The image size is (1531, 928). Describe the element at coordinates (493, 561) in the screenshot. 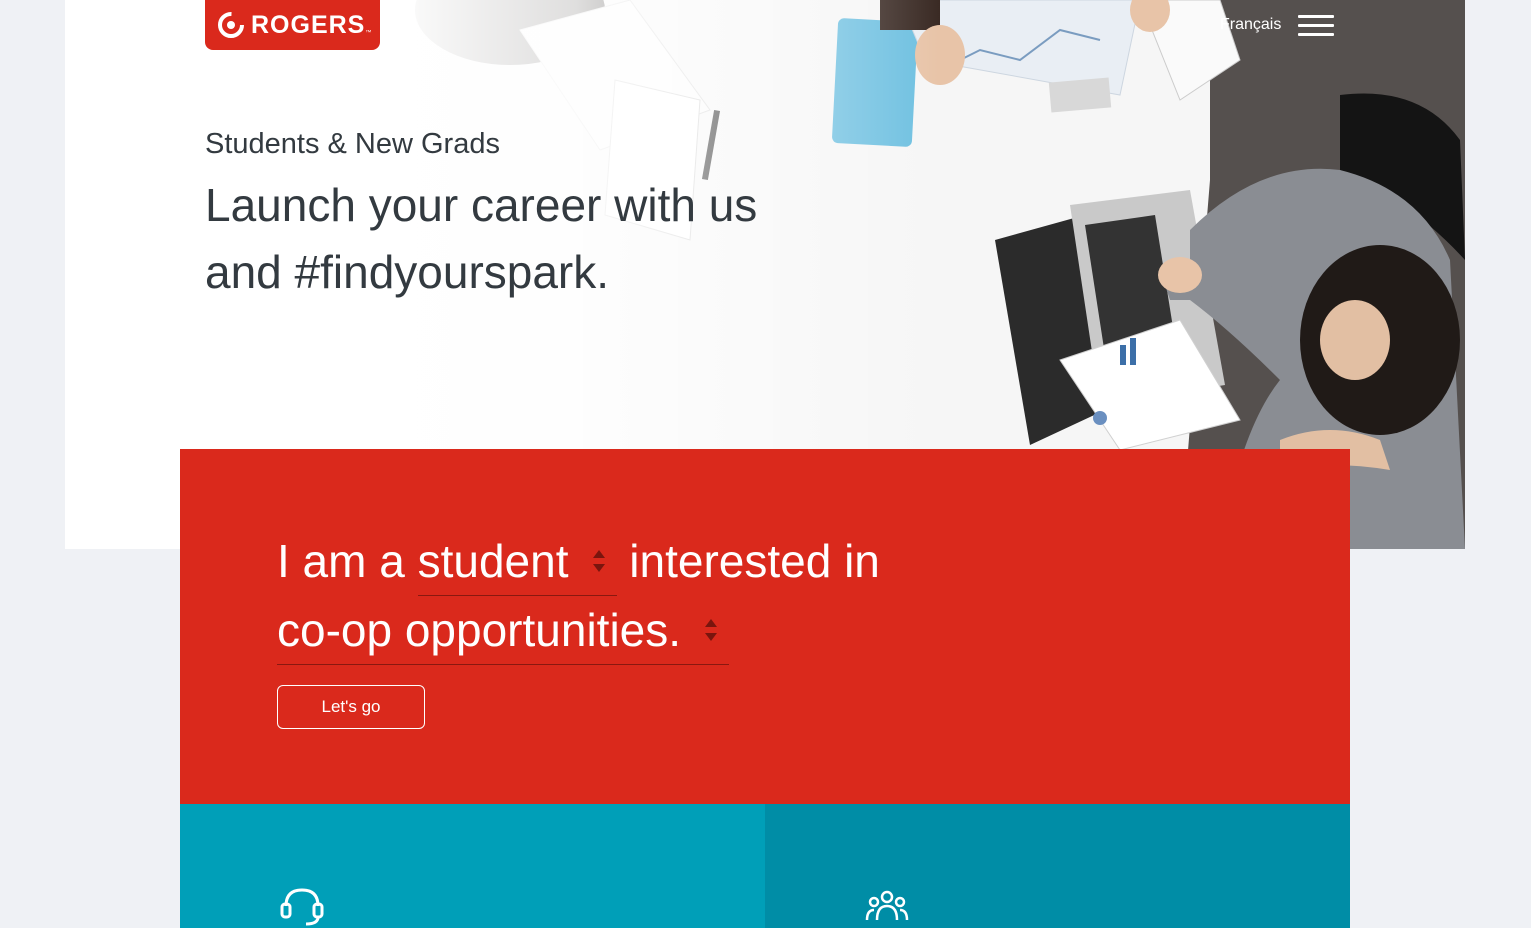

I see `role-select-value: student` at that location.